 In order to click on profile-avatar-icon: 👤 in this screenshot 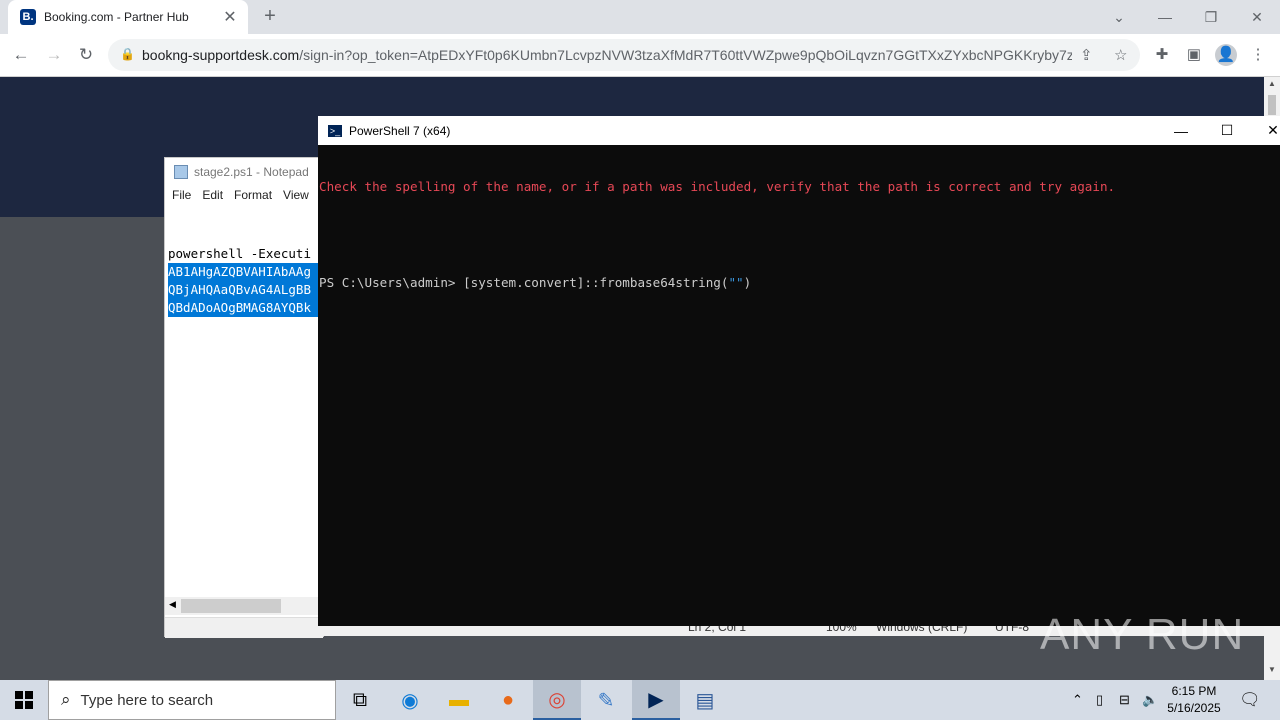, I will do `click(1226, 55)`.